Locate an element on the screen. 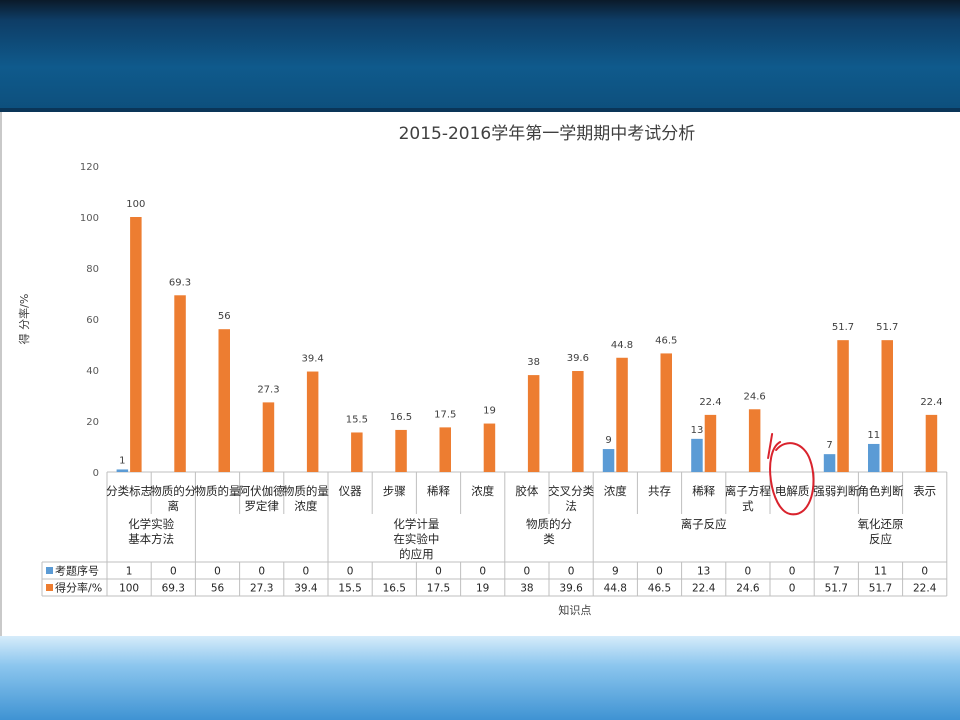  hand-drawn-annotation is located at coordinates (791, 474).